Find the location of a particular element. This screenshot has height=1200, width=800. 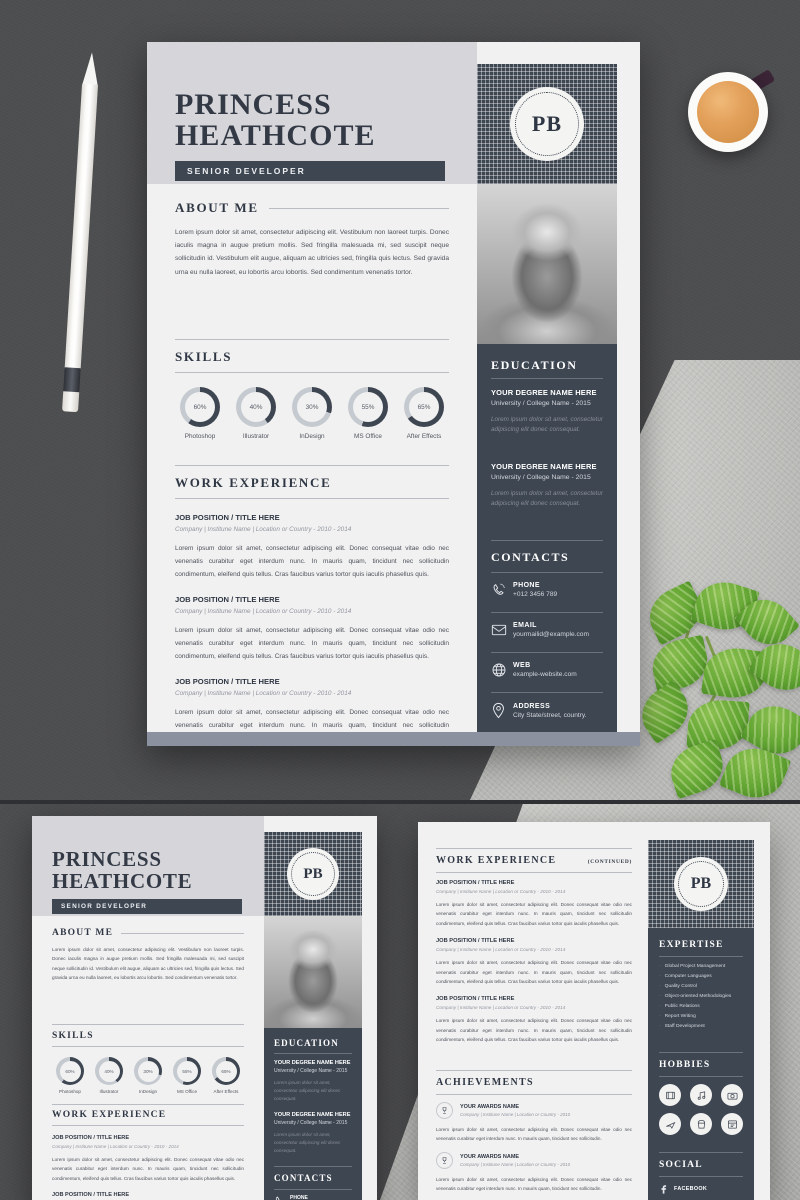

skill-label: MS Office is located at coordinates (368, 436).